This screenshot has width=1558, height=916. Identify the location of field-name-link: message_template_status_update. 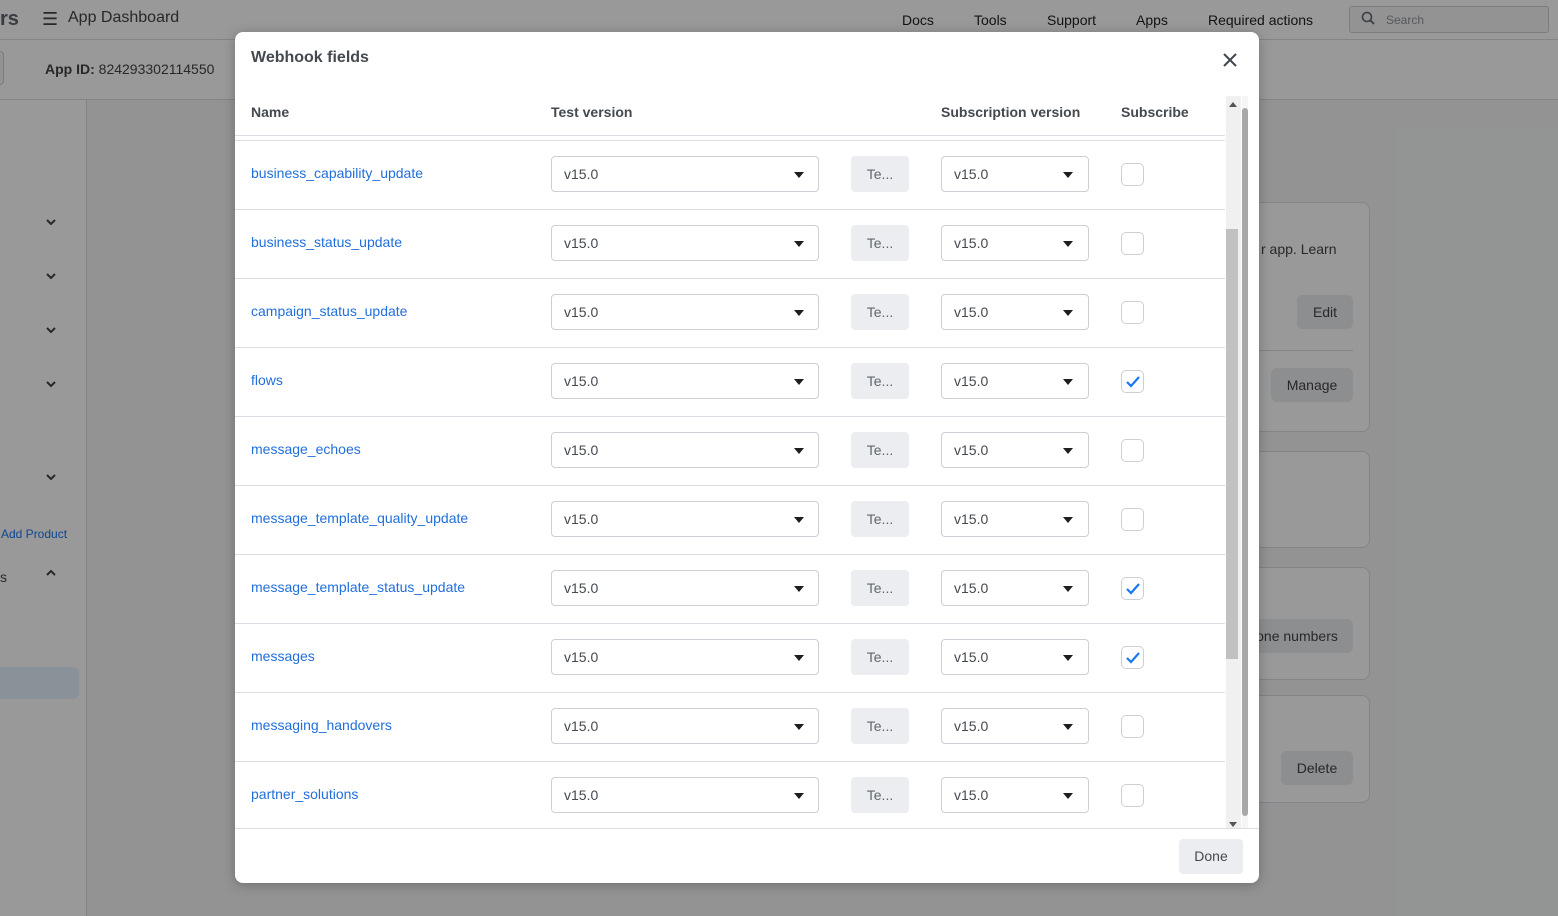
(358, 587).